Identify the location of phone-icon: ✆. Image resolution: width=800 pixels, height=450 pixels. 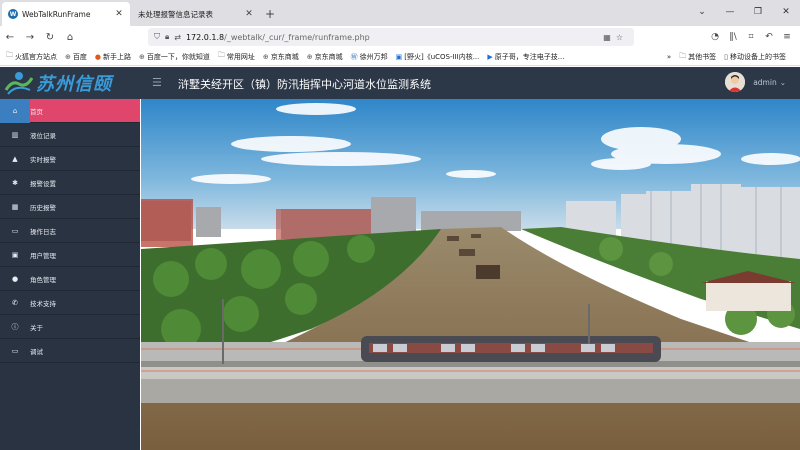
(15, 302).